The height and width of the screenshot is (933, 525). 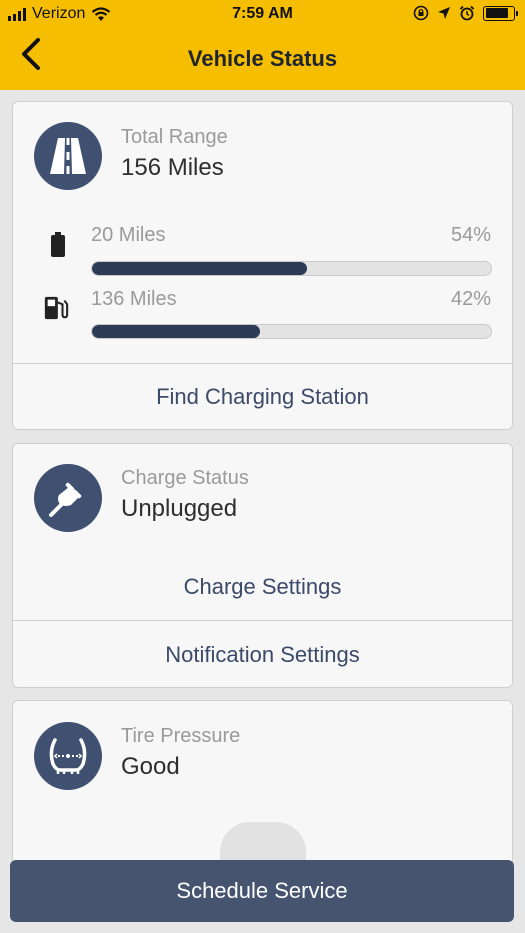 I want to click on battery-icon, so click(x=500, y=13).